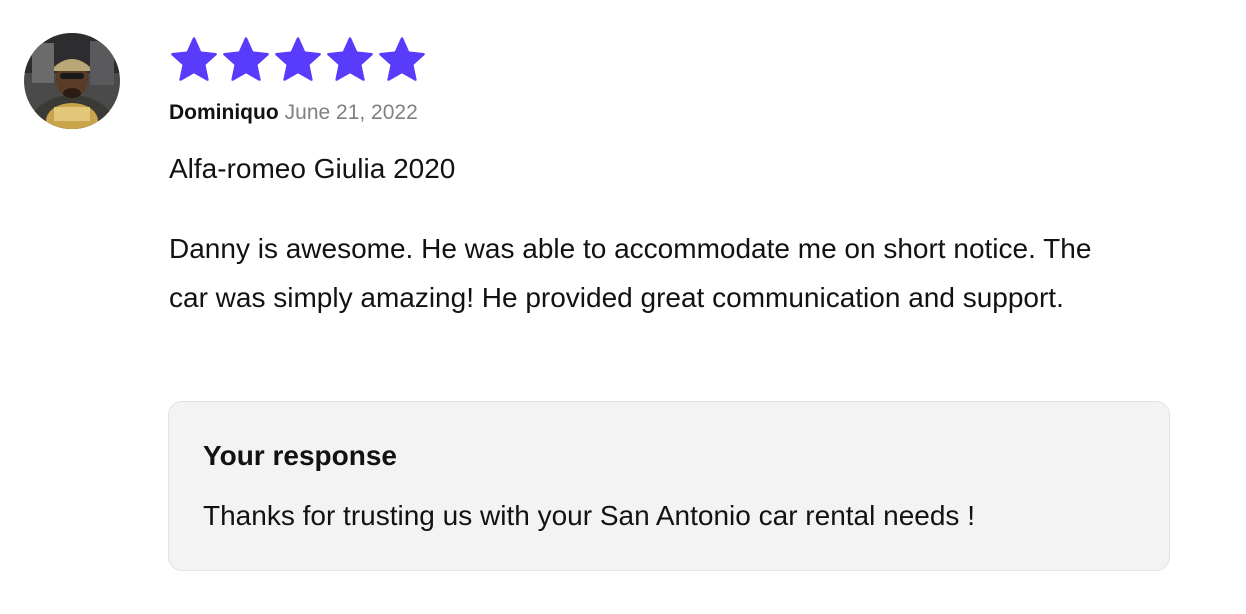 Image resolution: width=1246 pixels, height=614 pixels. Describe the element at coordinates (351, 112) in the screenshot. I see `review-date: June 21, 2022` at that location.